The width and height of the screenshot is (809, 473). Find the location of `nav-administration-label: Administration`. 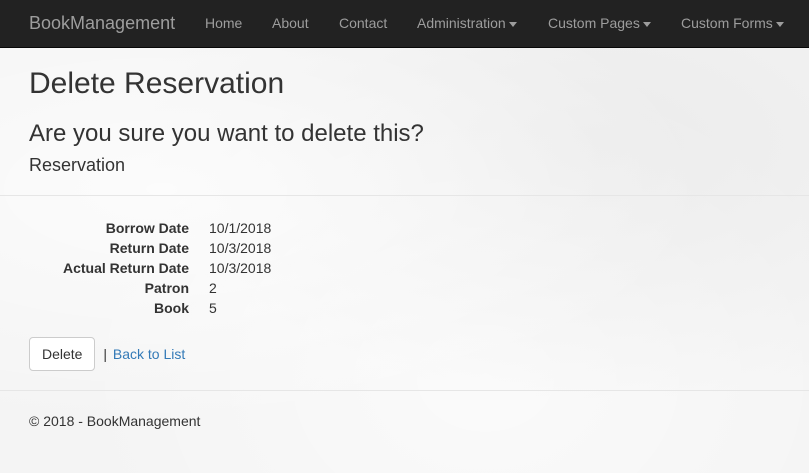

nav-administration-label: Administration is located at coordinates (461, 23).